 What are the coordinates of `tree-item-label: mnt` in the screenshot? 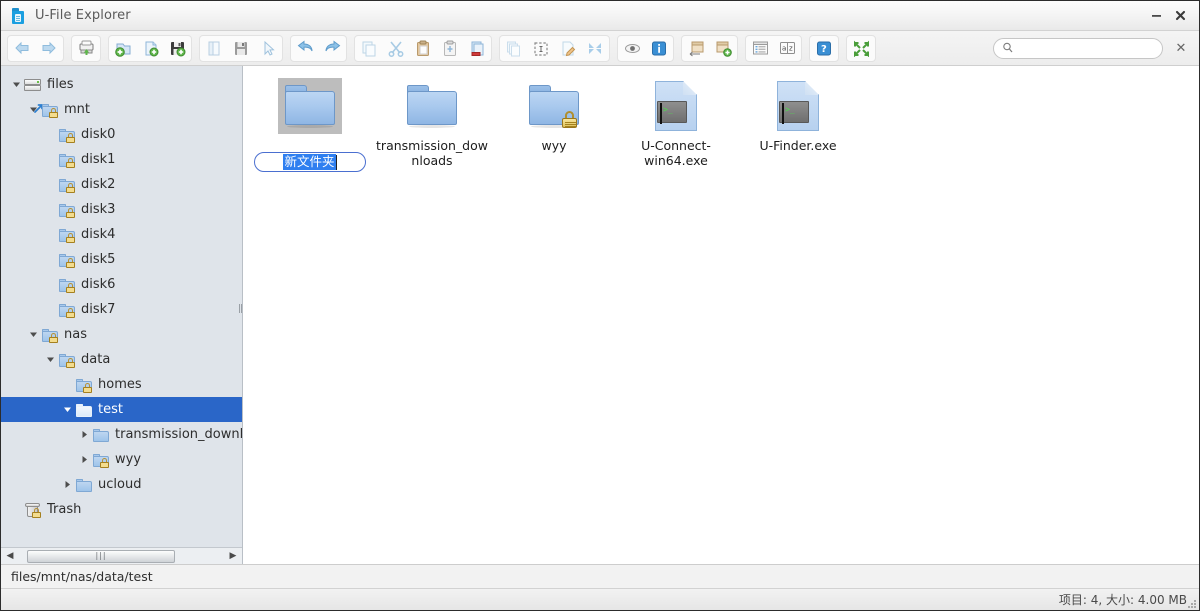 It's located at (77, 109).